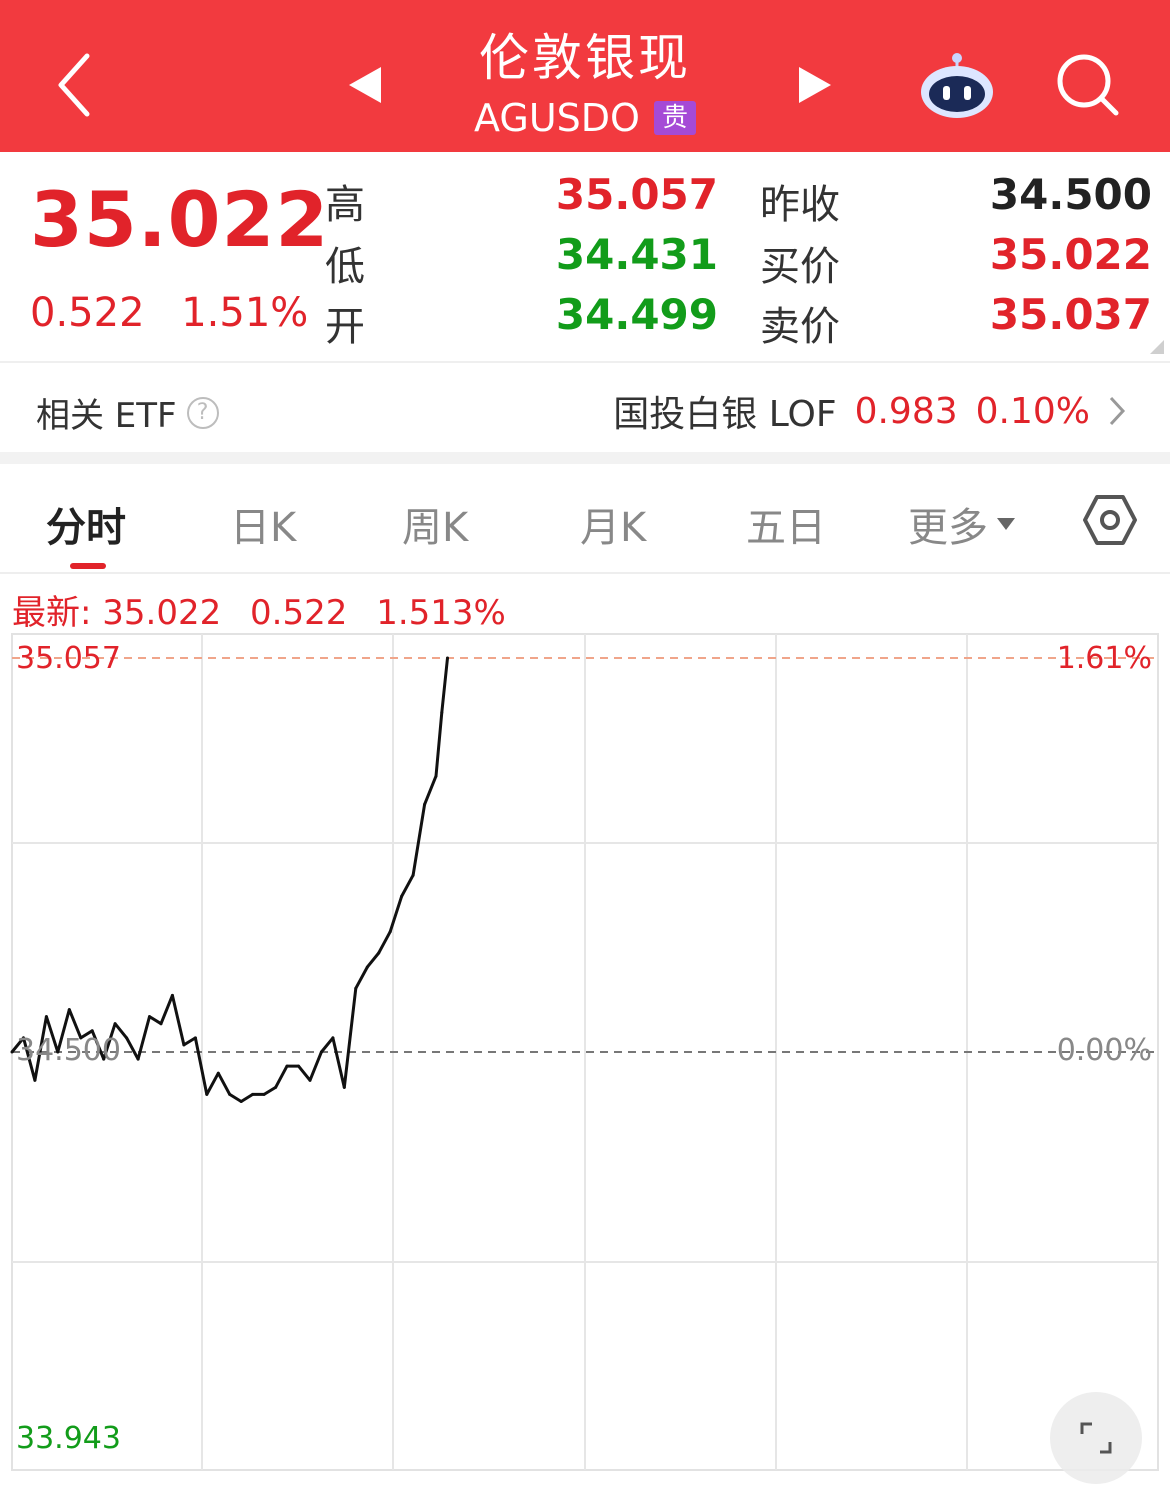  I want to click on low-label: 低, so click(345, 267).